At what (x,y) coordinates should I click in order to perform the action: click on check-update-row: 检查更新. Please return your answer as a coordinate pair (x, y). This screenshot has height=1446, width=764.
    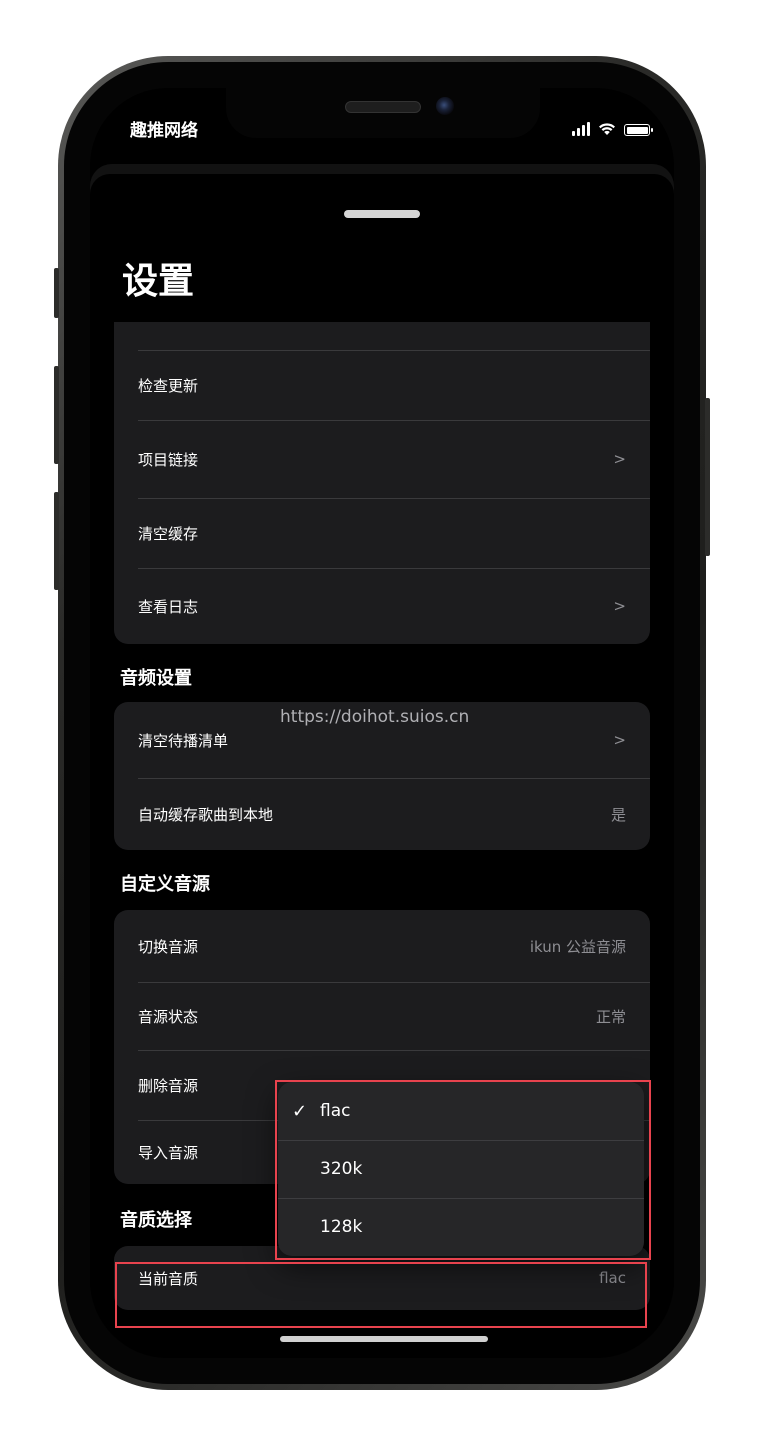
    Looking at the image, I should click on (382, 385).